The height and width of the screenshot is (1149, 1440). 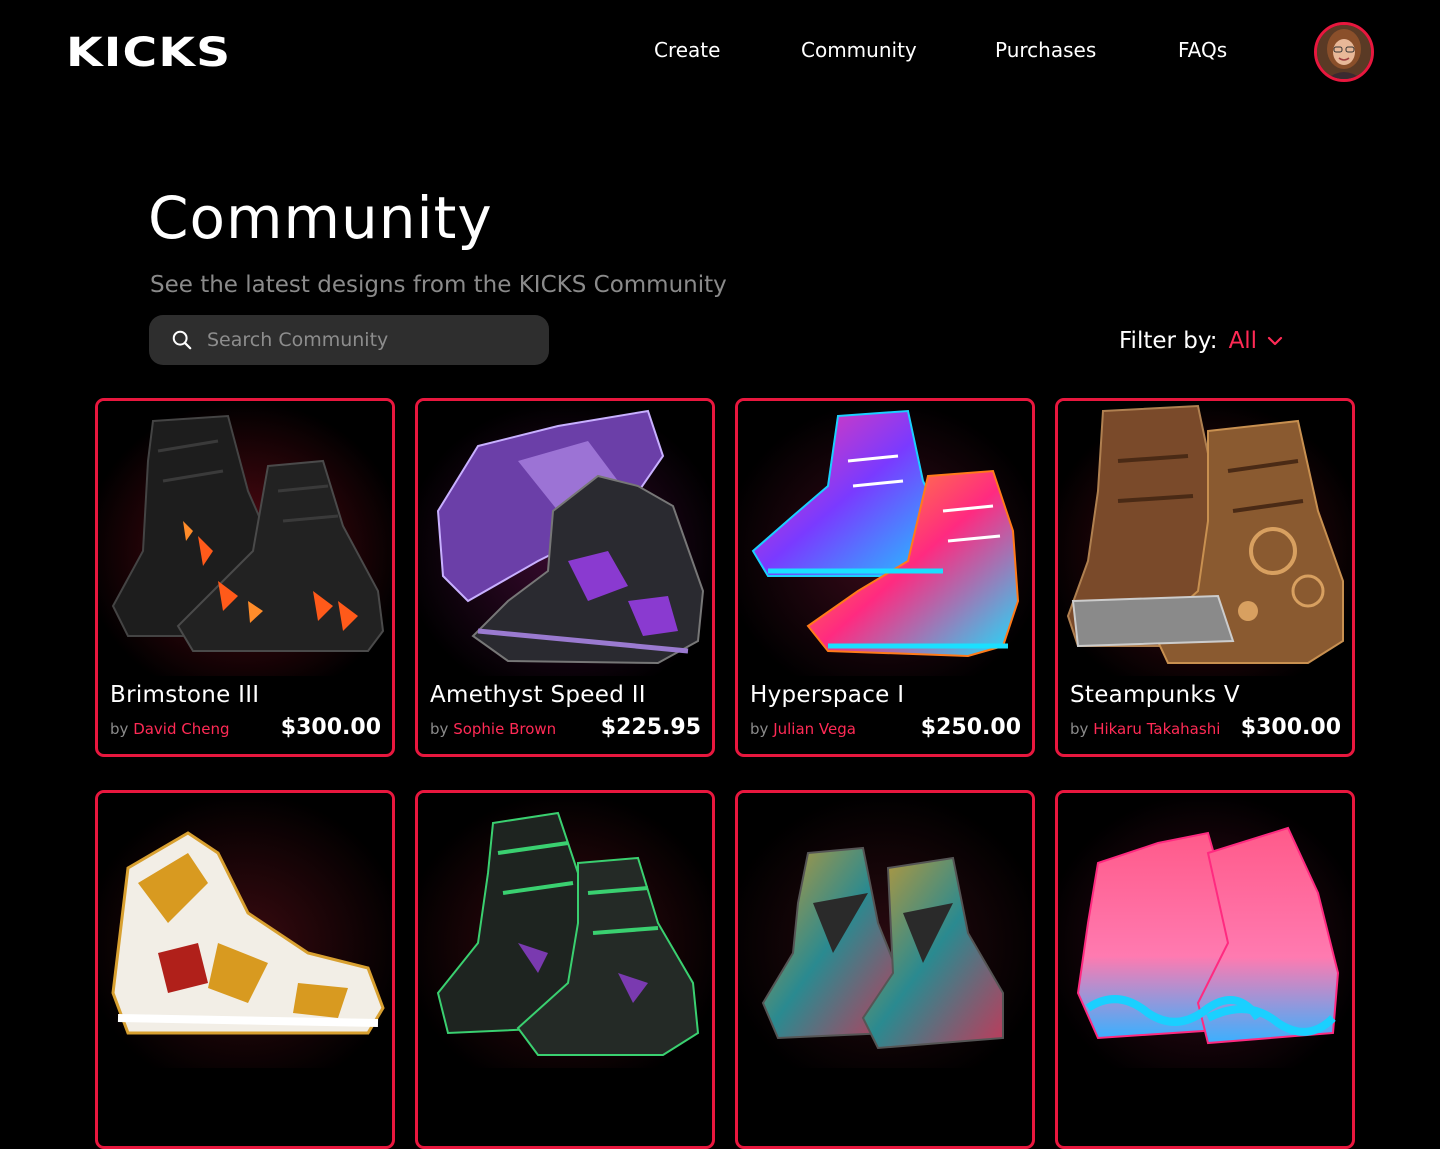 What do you see at coordinates (182, 340) in the screenshot?
I see `search-icon` at bounding box center [182, 340].